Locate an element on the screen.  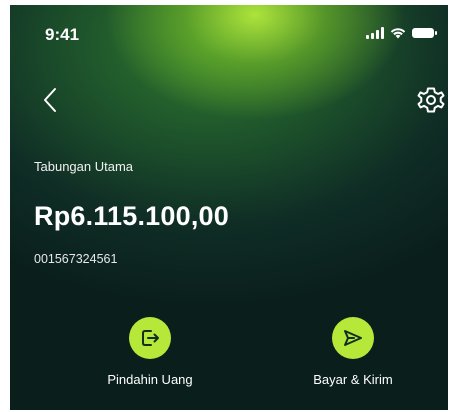
transfer-money-button: Pindahin Uang is located at coordinates (150, 352).